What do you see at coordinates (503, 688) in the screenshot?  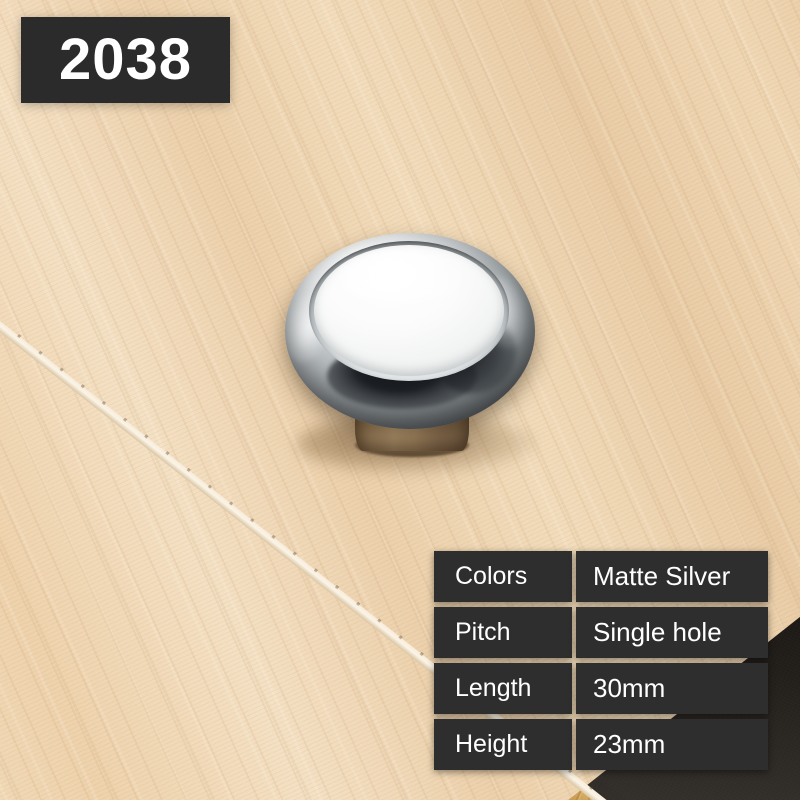 I see `spec-label-length: Length` at bounding box center [503, 688].